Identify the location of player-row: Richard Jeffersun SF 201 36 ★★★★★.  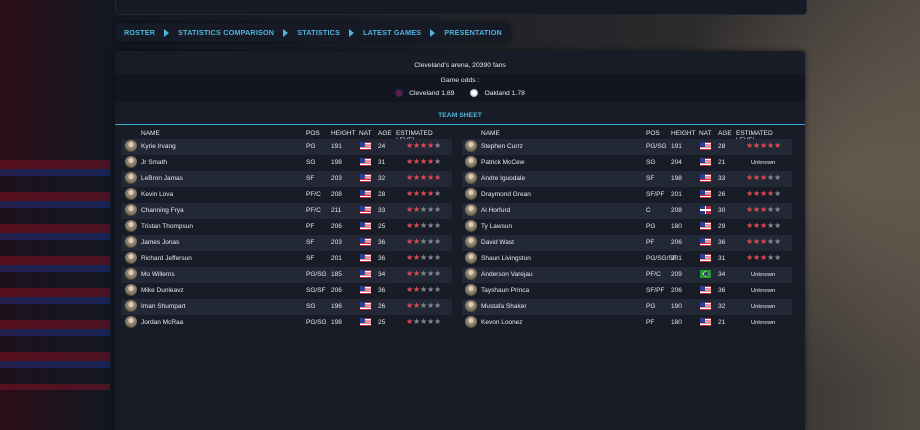
(287, 259).